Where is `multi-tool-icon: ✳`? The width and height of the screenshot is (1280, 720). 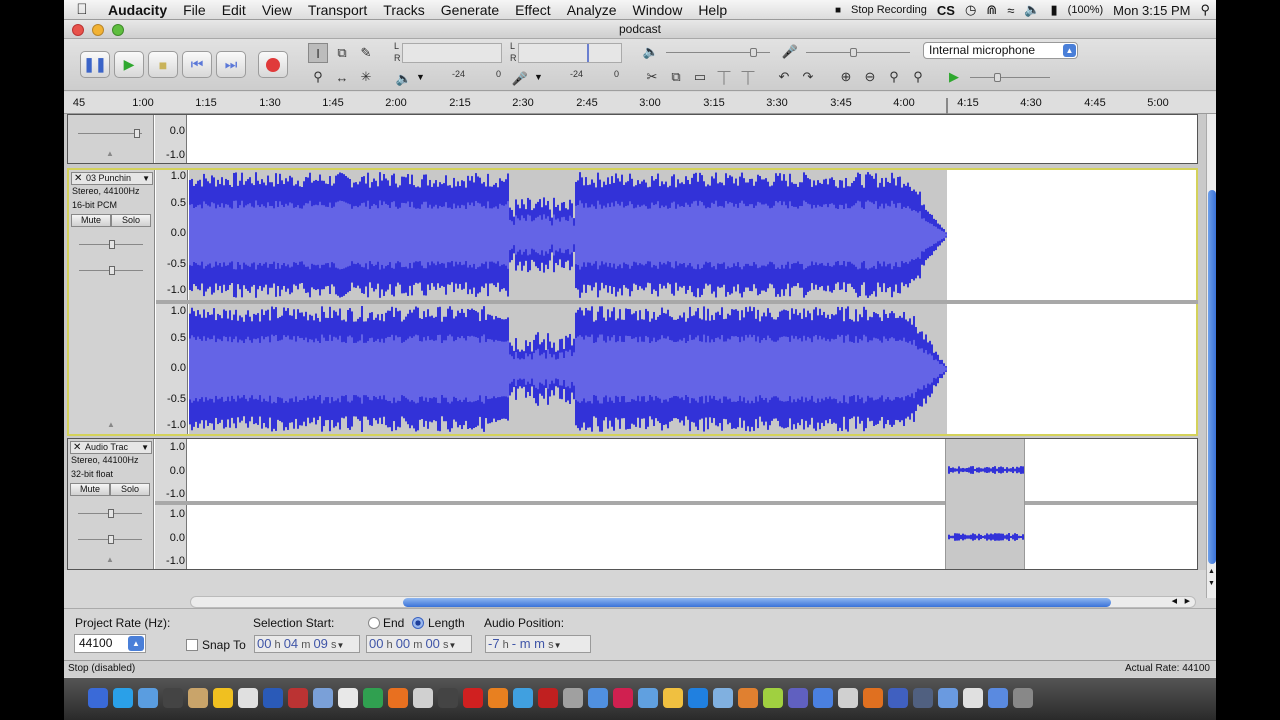
multi-tool-icon: ✳ is located at coordinates (366, 77).